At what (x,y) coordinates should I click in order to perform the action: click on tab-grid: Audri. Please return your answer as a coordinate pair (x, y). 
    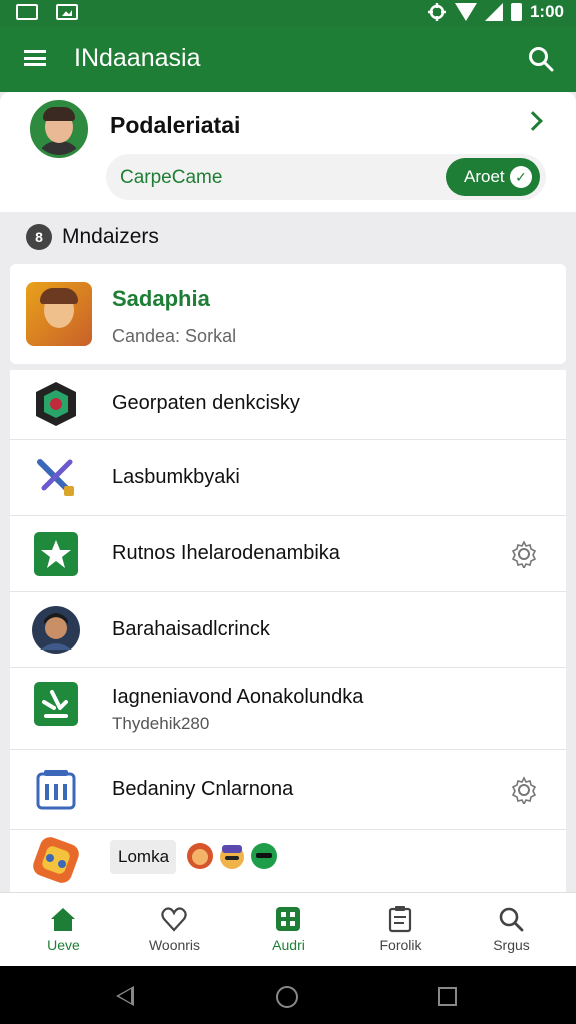
    Looking at the image, I should click on (288, 930).